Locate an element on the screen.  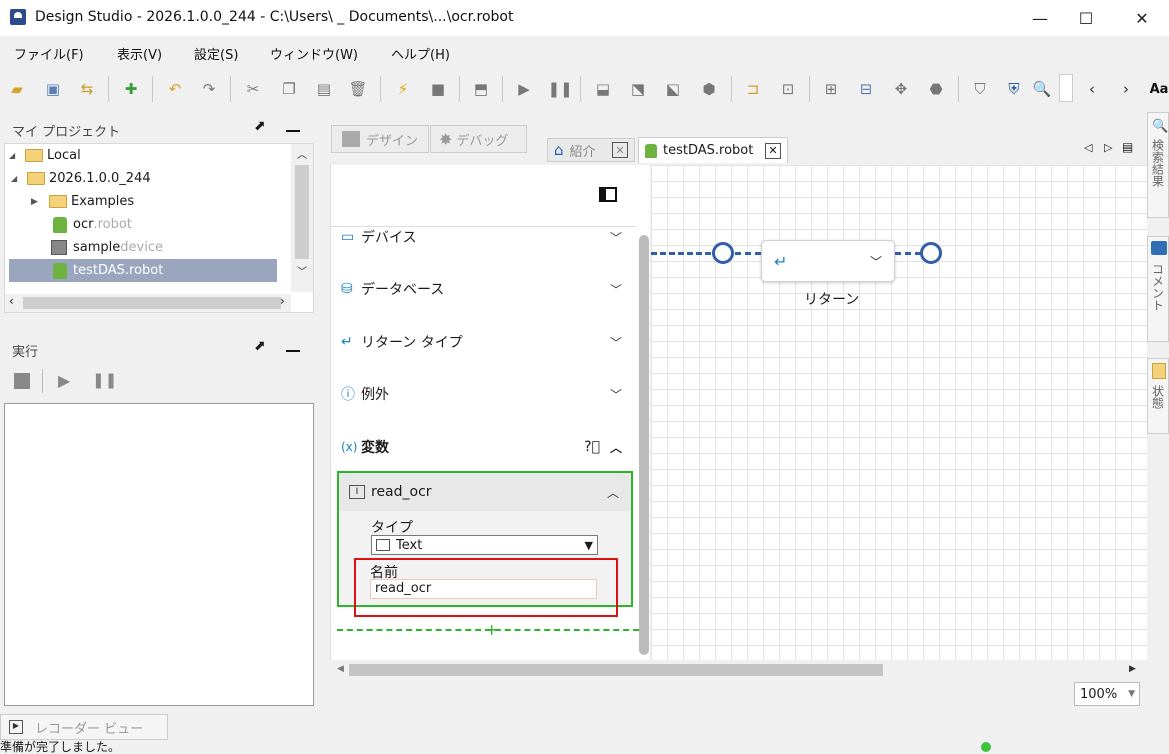
tab-right-icon: ▷ is located at coordinates (1108, 147).